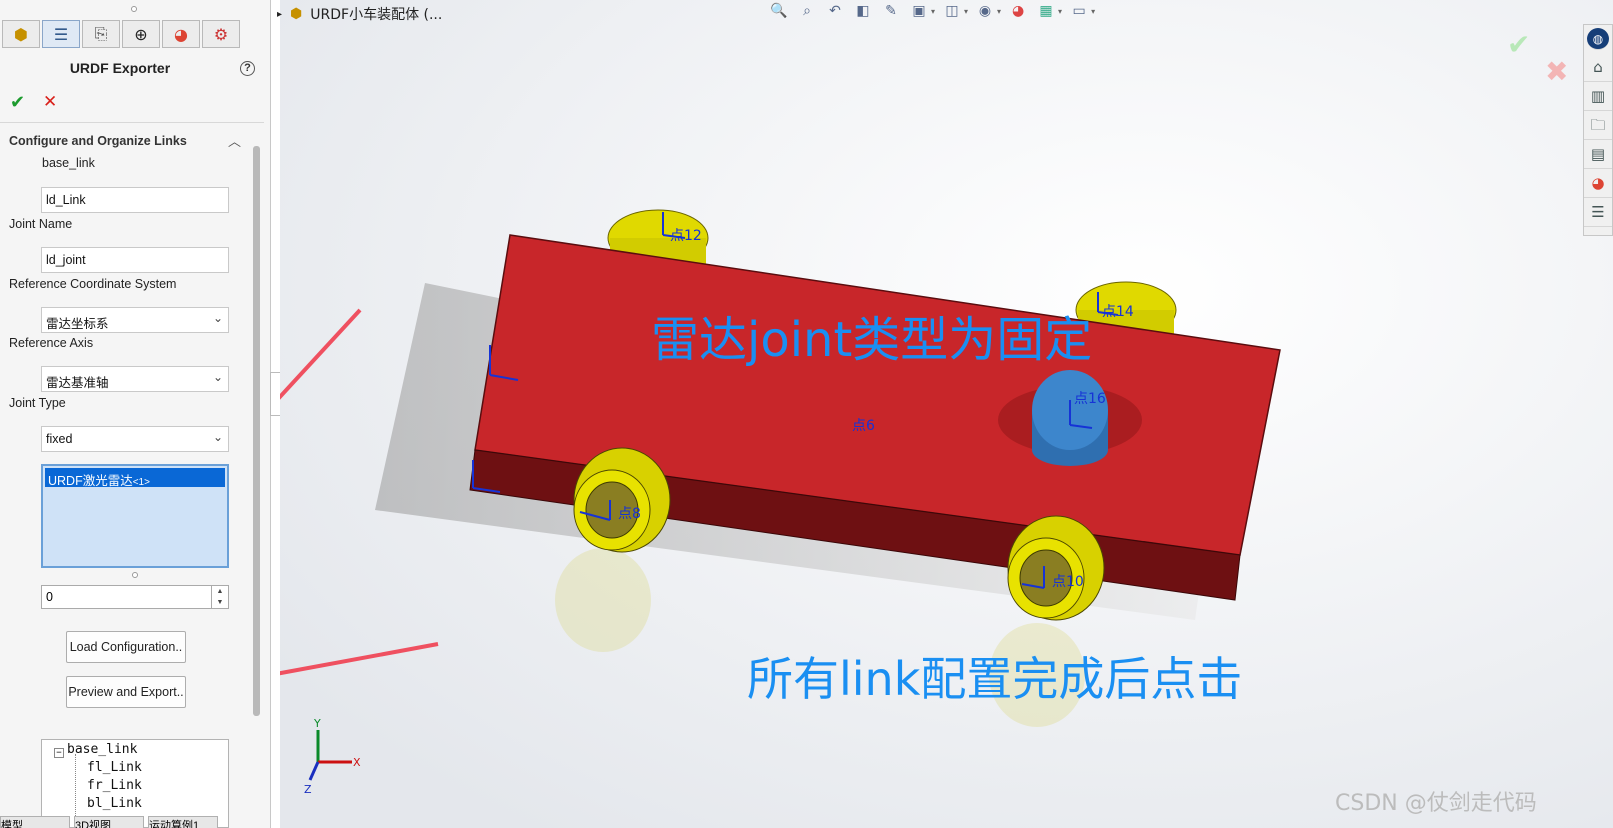  Describe the element at coordinates (256, 431) in the screenshot. I see `panel-scrollbar` at that location.